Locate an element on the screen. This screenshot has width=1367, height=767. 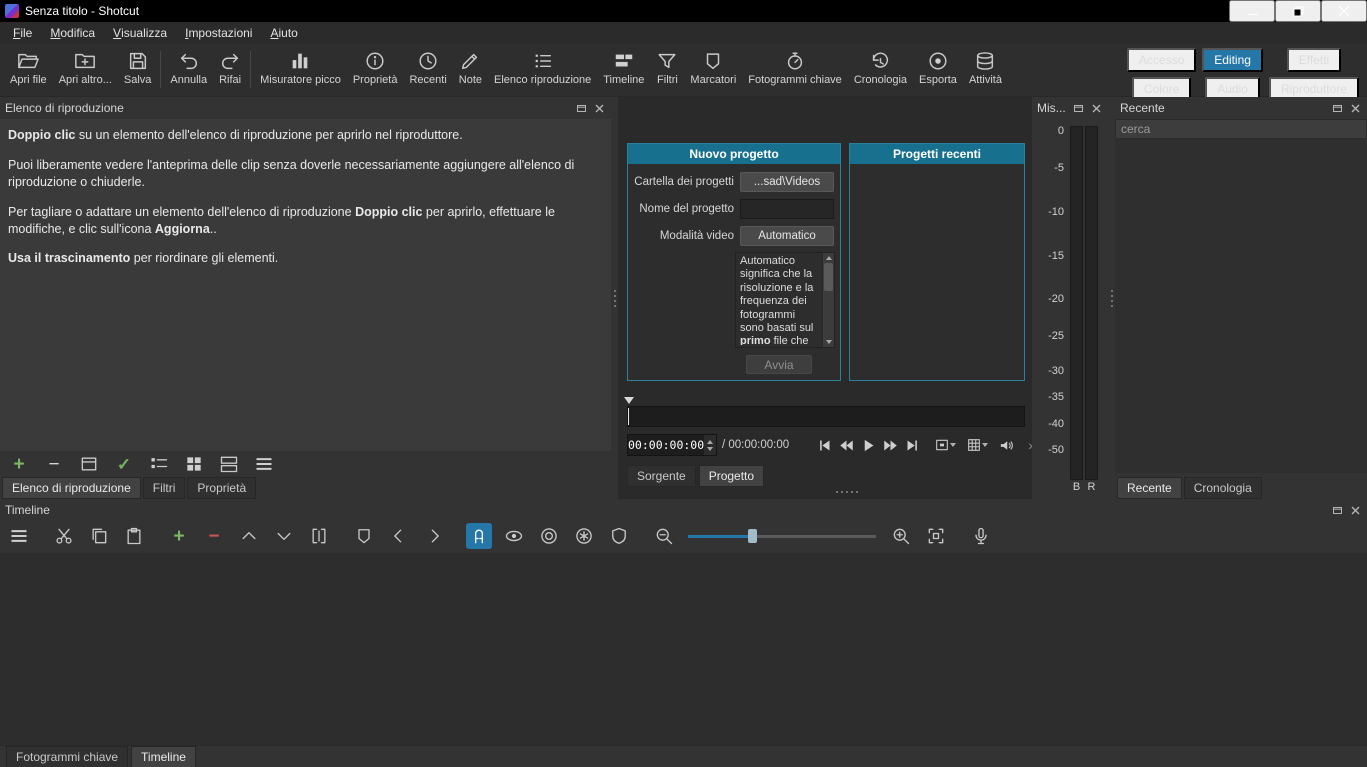
ripple-markers-button is located at coordinates (619, 536).